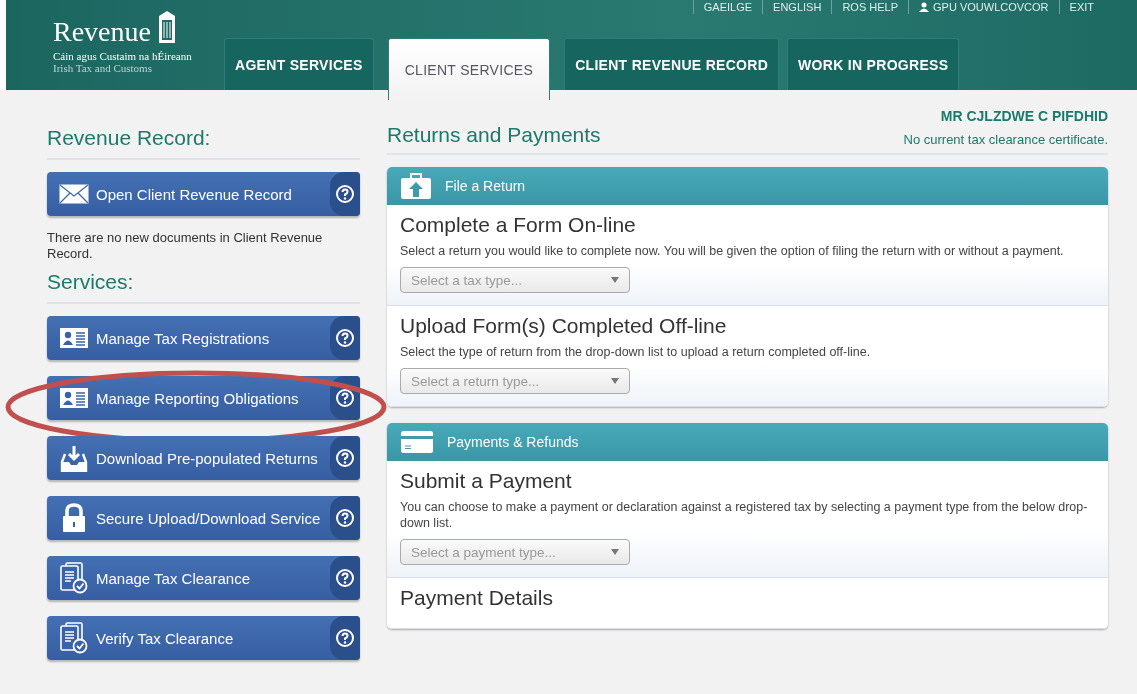 This screenshot has height=694, width=1137. Describe the element at coordinates (209, 518) in the screenshot. I see `button-label: Secure Upload/Download Service` at that location.